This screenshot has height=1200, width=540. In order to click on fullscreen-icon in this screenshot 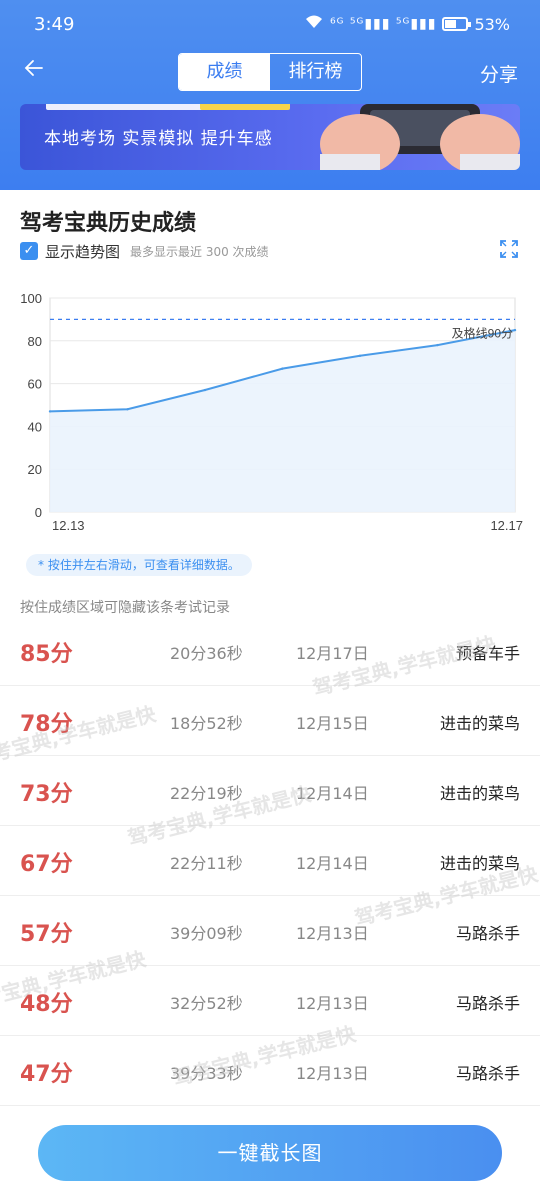, I will do `click(509, 249)`.